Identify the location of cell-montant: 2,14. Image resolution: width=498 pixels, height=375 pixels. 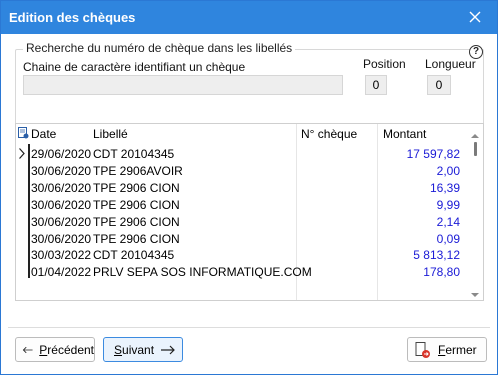
(448, 221).